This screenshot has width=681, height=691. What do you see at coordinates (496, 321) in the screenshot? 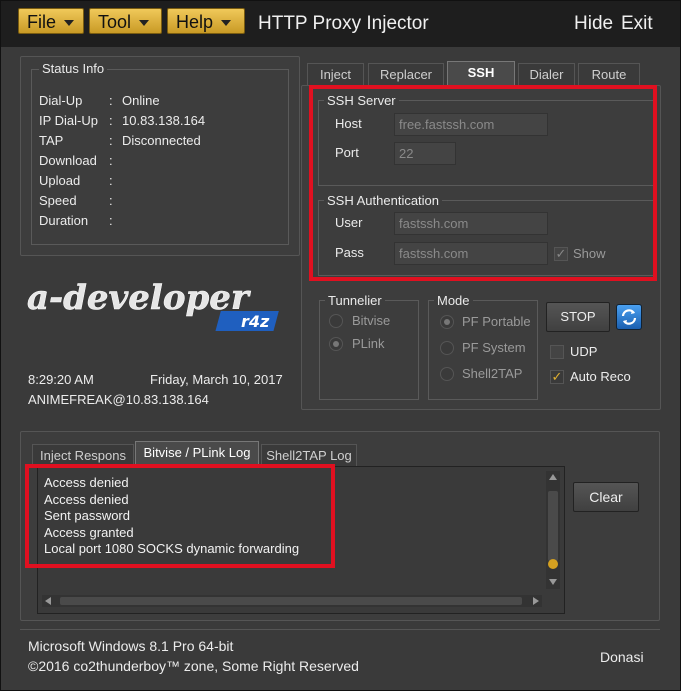
I see `pf-portable-label: PF Portable` at bounding box center [496, 321].